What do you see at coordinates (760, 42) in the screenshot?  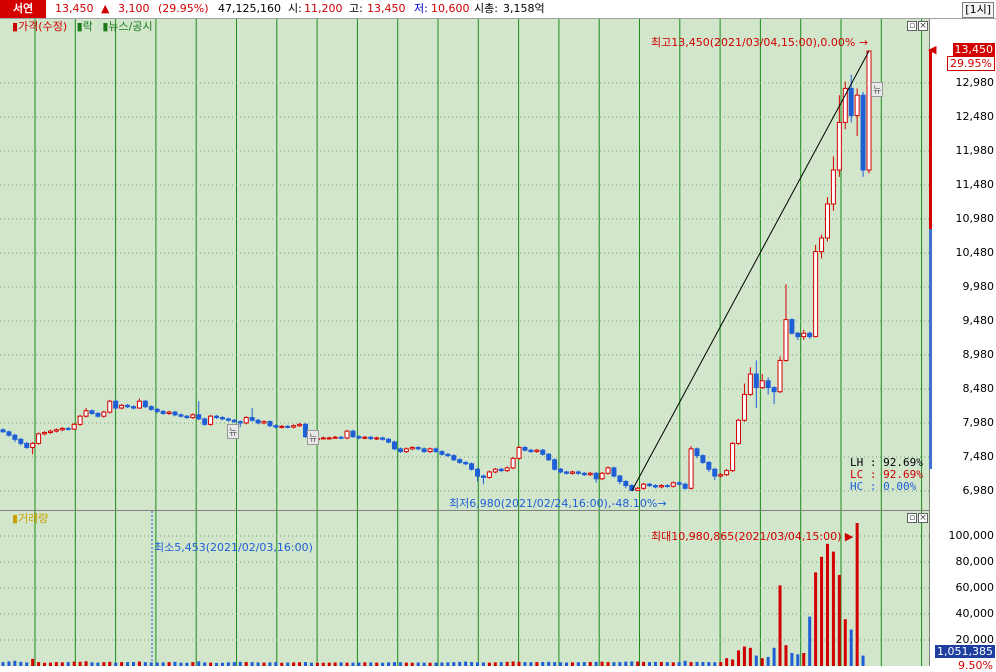 I see `max-price-annotation: 최고13,450(2021/03/04,15:00),0.00% →` at bounding box center [760, 42].